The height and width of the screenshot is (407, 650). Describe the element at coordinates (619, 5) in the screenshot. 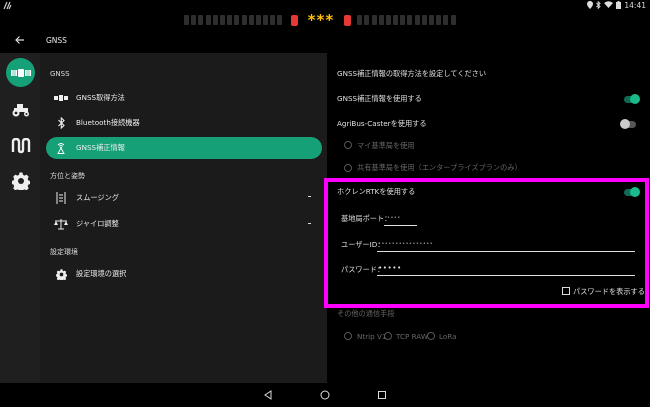

I see `battery-icon` at that location.